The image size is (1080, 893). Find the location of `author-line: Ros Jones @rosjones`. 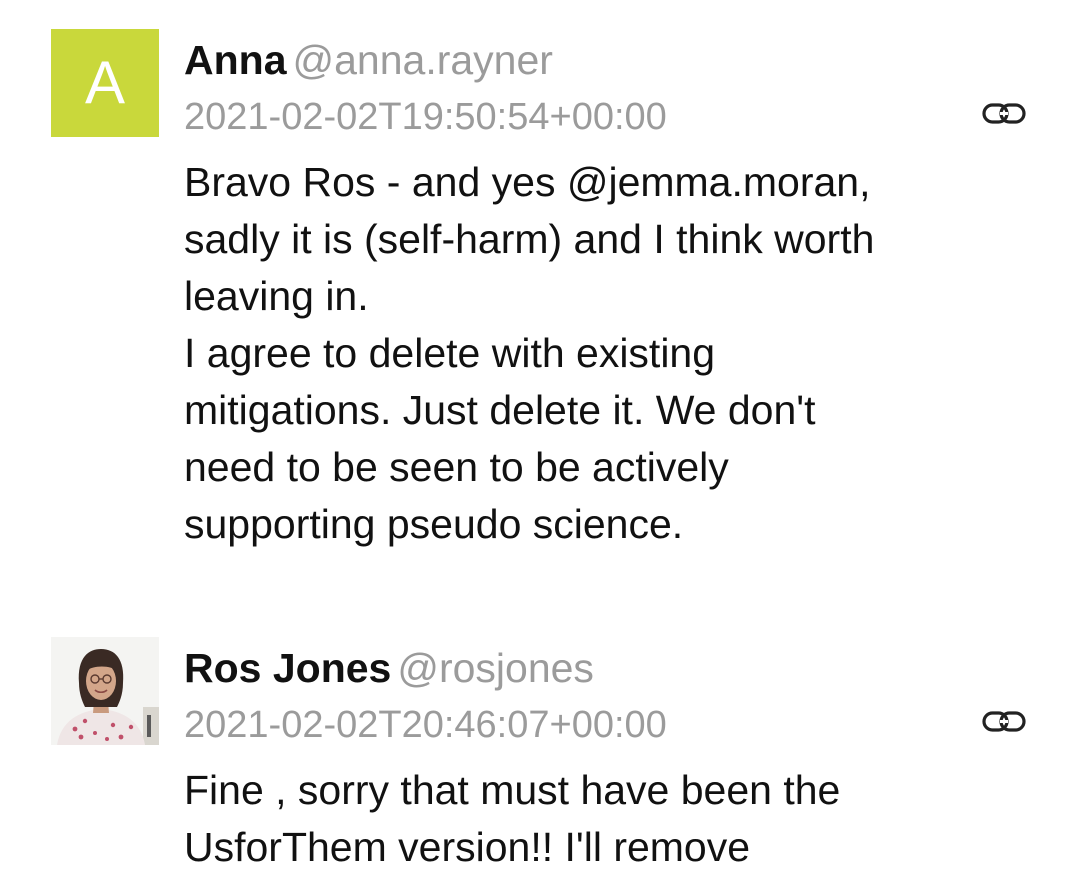

author-line: Ros Jones @rosjones is located at coordinates (389, 668).